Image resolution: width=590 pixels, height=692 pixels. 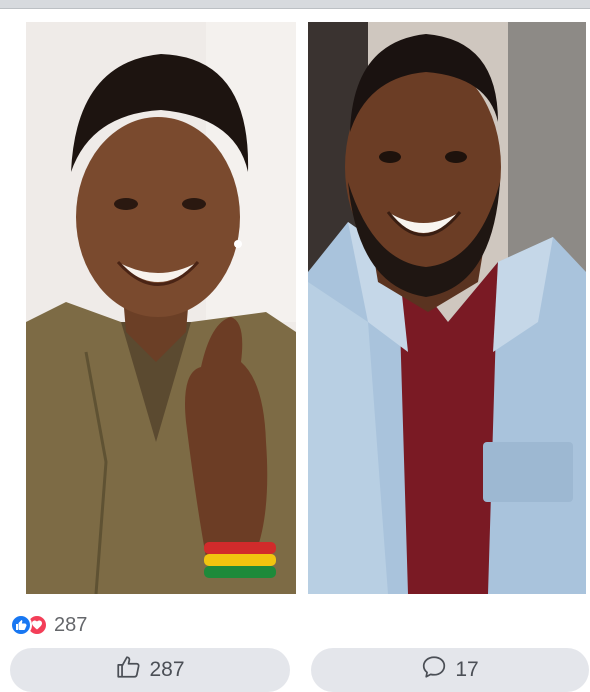 I want to click on reactions-summary: 287, so click(x=48, y=625).